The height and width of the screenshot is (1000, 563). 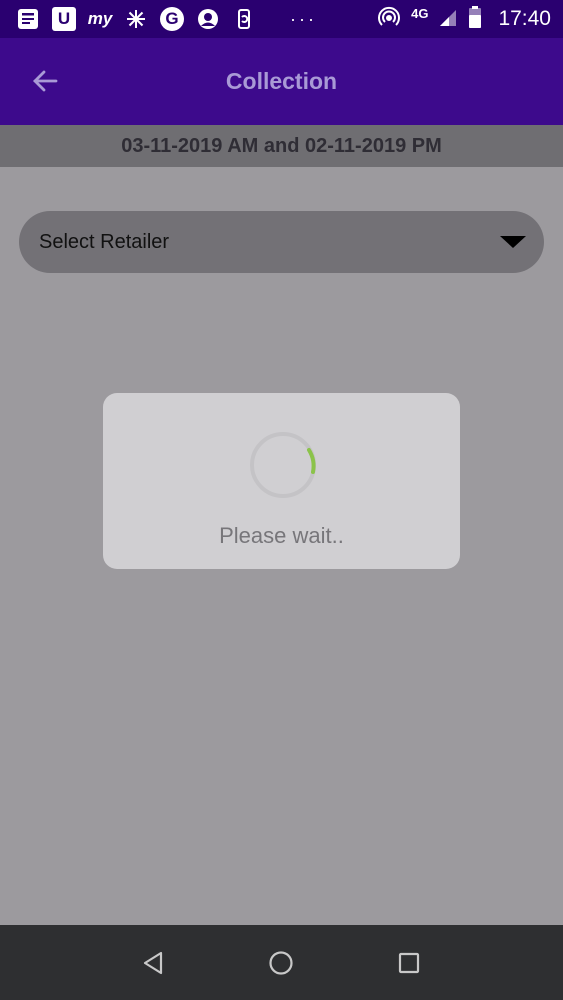 What do you see at coordinates (100, 18) in the screenshot?
I see `my-app-icon: my` at bounding box center [100, 18].